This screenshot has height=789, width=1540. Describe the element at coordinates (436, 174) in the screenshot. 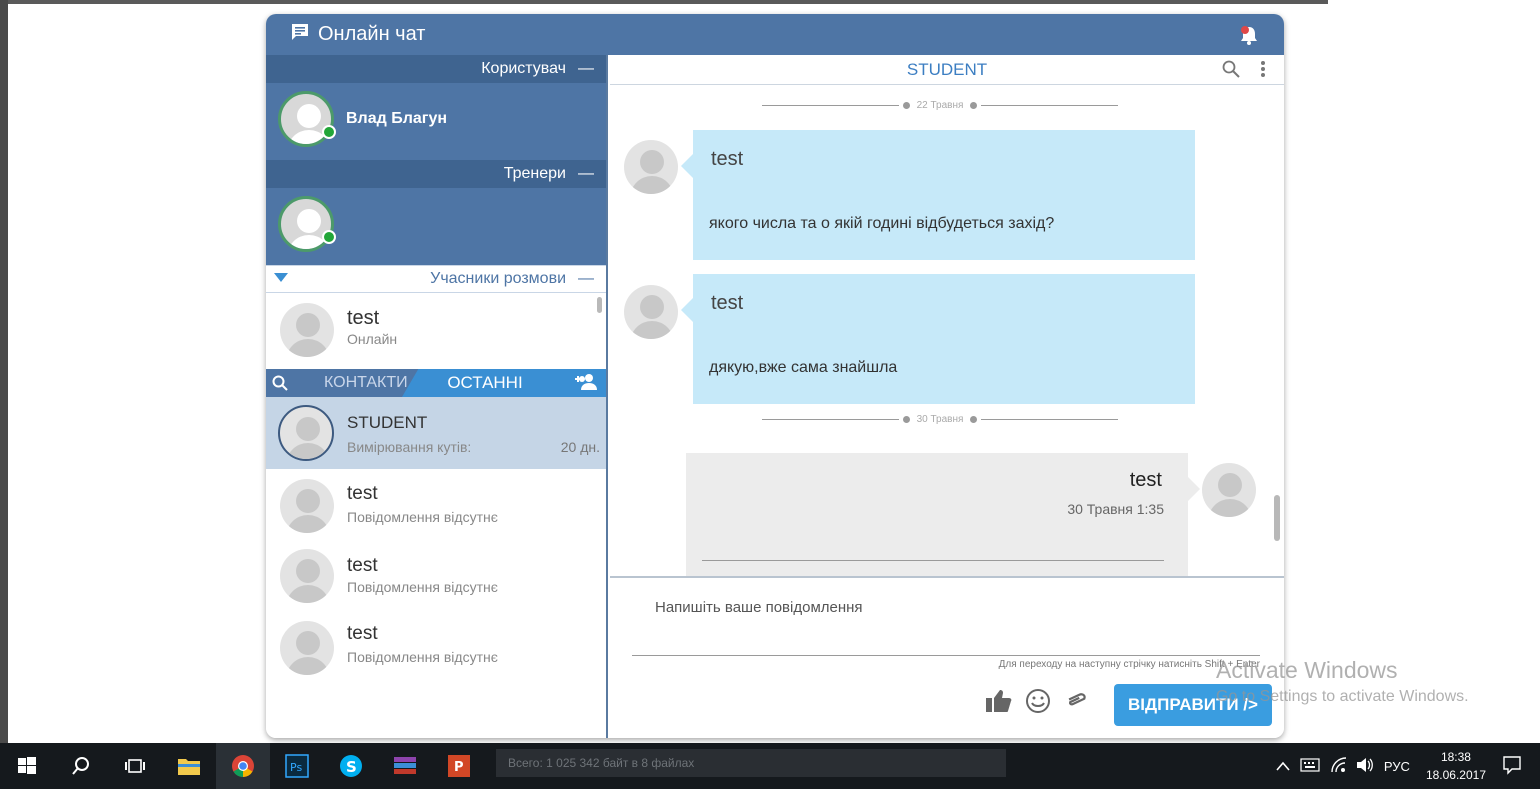

I see `trainers-section-header: Тренери —` at that location.